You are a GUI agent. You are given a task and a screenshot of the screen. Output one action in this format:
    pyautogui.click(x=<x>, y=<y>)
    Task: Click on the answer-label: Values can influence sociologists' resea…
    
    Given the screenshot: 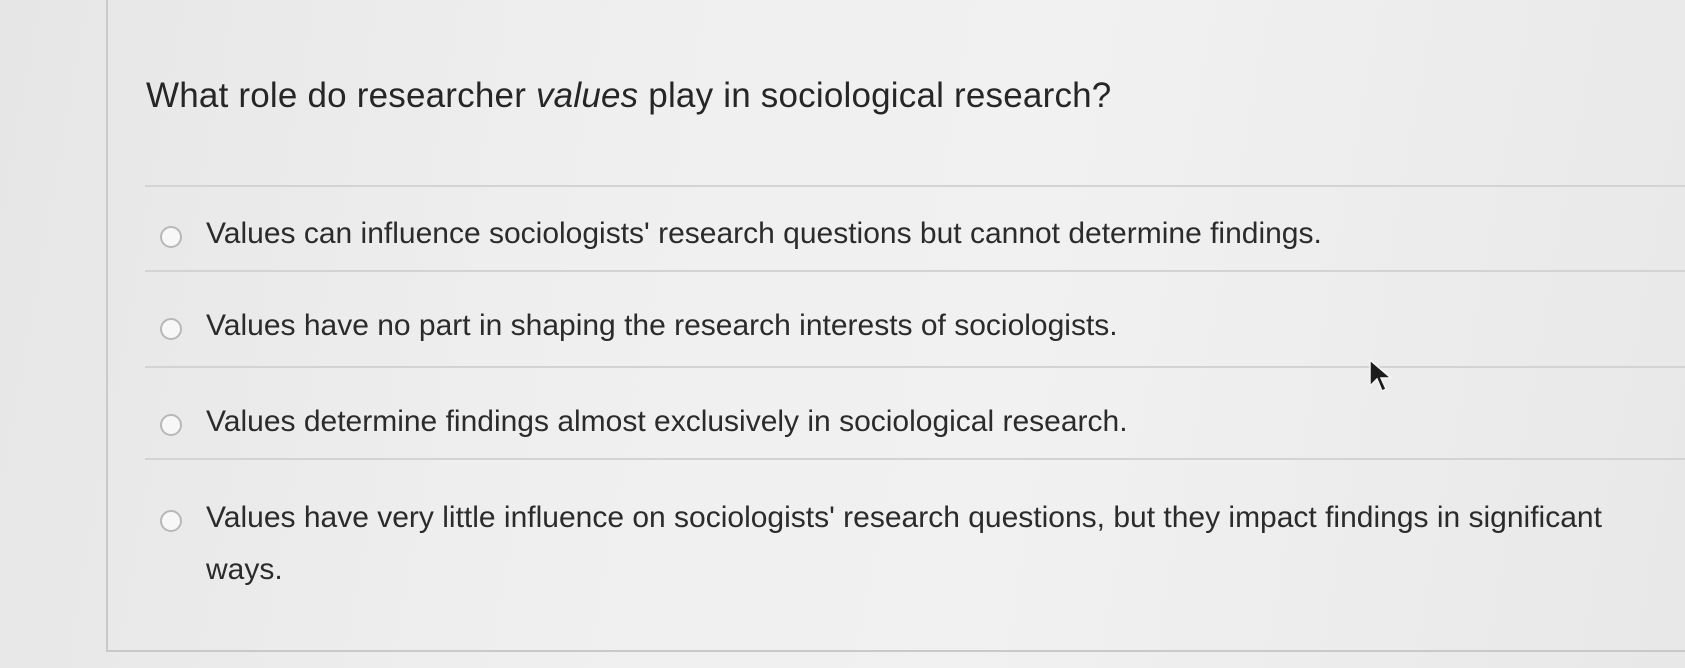 What is the action you would take?
    pyautogui.click(x=926, y=234)
    